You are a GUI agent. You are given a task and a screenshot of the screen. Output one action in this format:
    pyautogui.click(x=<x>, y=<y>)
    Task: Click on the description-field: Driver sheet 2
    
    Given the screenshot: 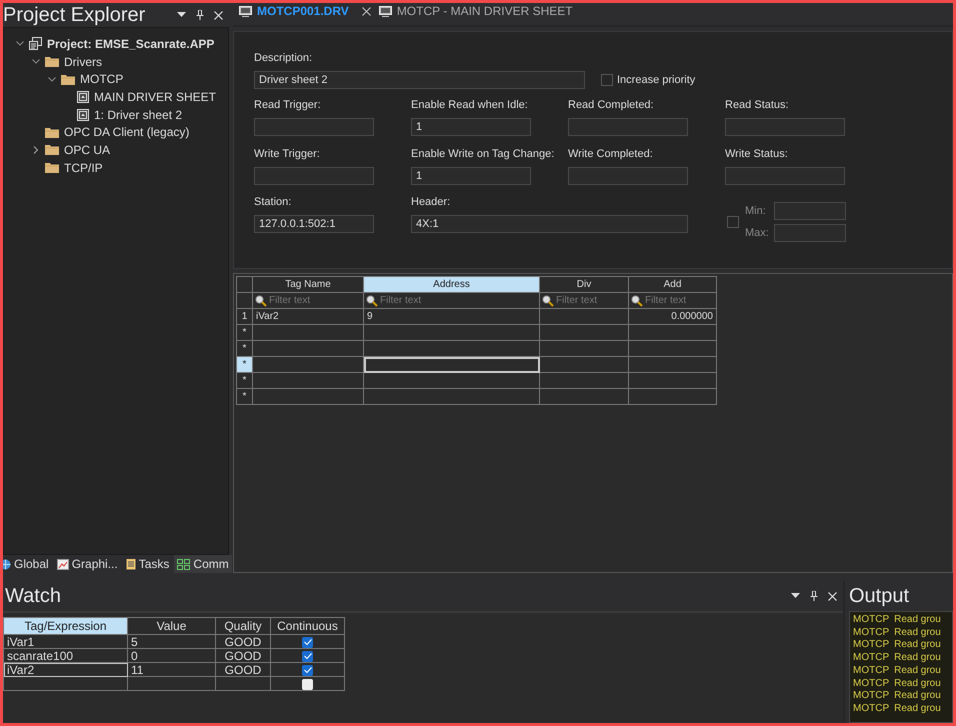 What is the action you would take?
    pyautogui.click(x=419, y=80)
    